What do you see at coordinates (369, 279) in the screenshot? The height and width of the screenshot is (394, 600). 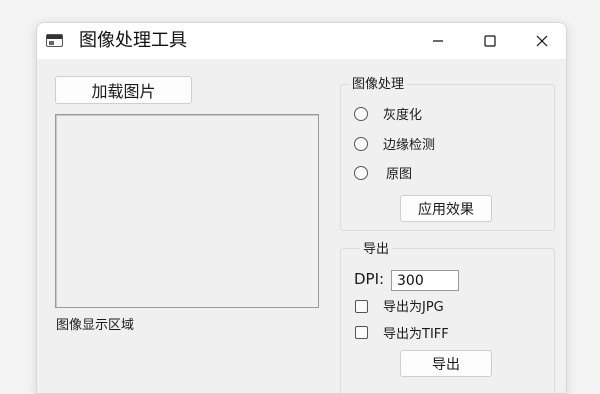 I see `dpi-label: DPI:` at bounding box center [369, 279].